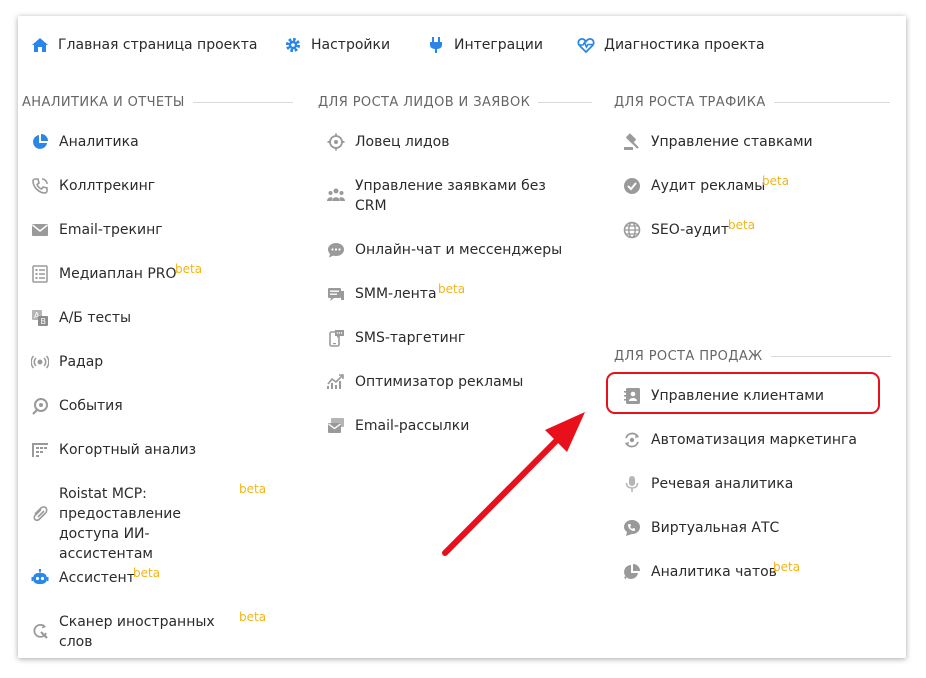  What do you see at coordinates (513, 484) in the screenshot?
I see `annotation-arrow-icon` at bounding box center [513, 484].